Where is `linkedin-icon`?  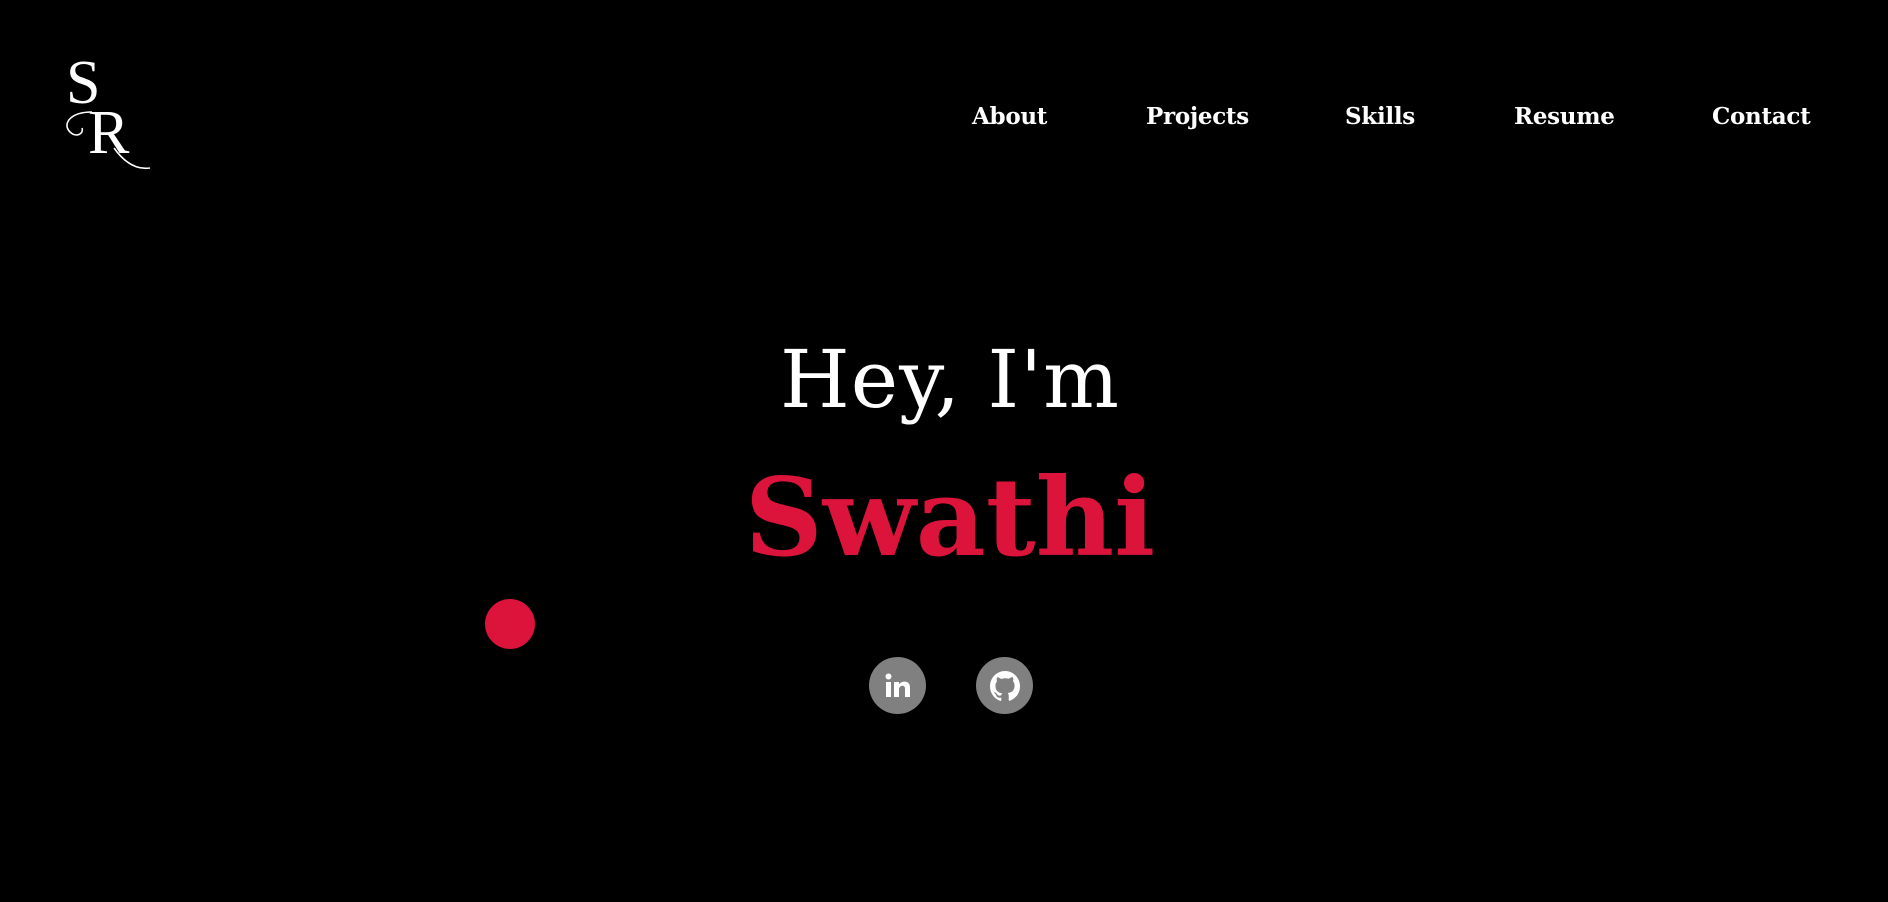
linkedin-icon is located at coordinates (897, 685).